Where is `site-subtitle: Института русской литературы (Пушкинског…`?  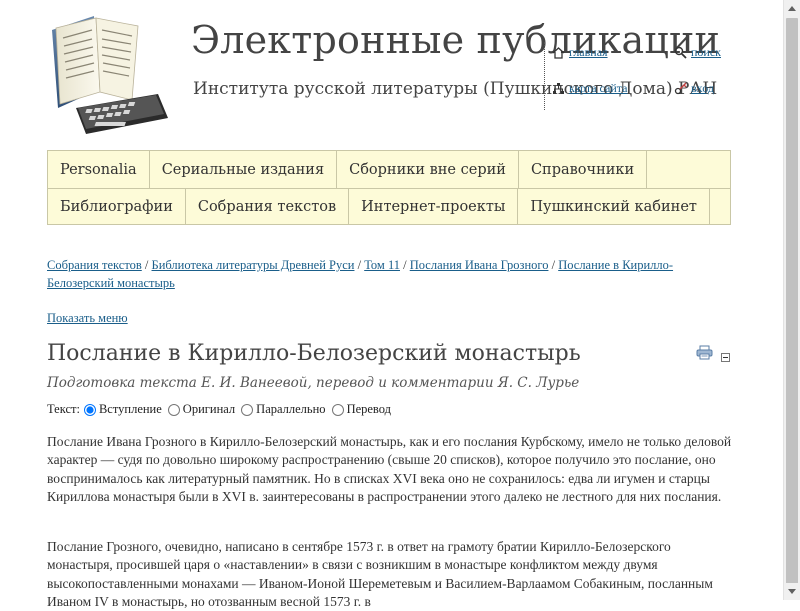 site-subtitle: Института русской литературы (Пушкинског… is located at coordinates (455, 89).